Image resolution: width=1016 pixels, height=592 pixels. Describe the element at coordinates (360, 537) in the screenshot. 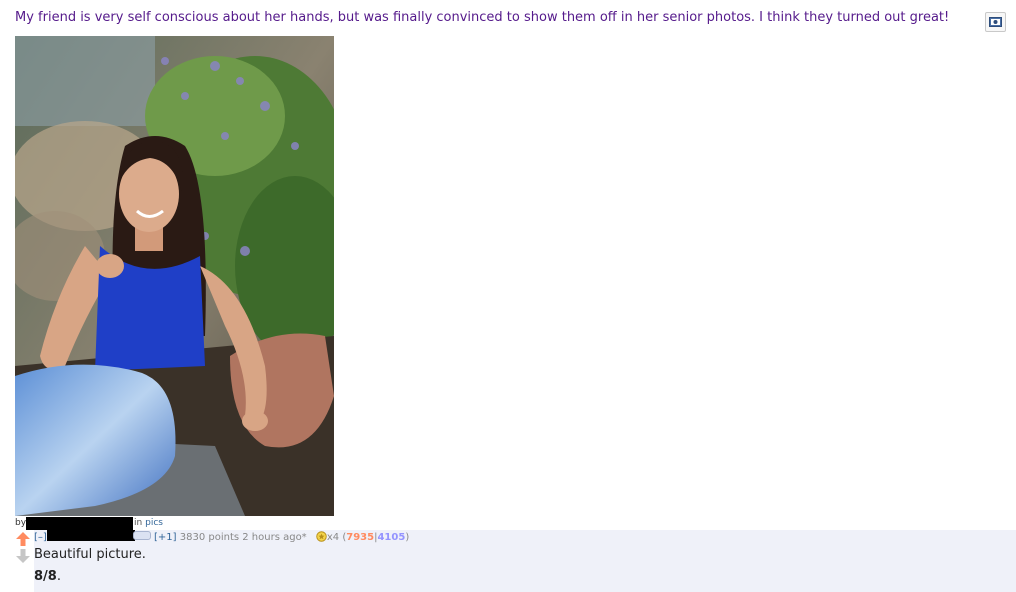

I see `upvote-count: 7935` at that location.